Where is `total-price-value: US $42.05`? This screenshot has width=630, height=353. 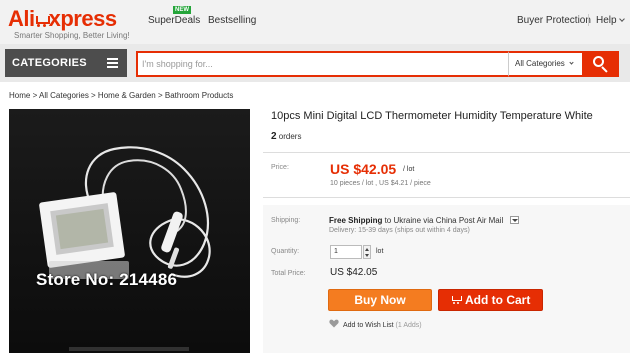 total-price-value: US $42.05 is located at coordinates (354, 272).